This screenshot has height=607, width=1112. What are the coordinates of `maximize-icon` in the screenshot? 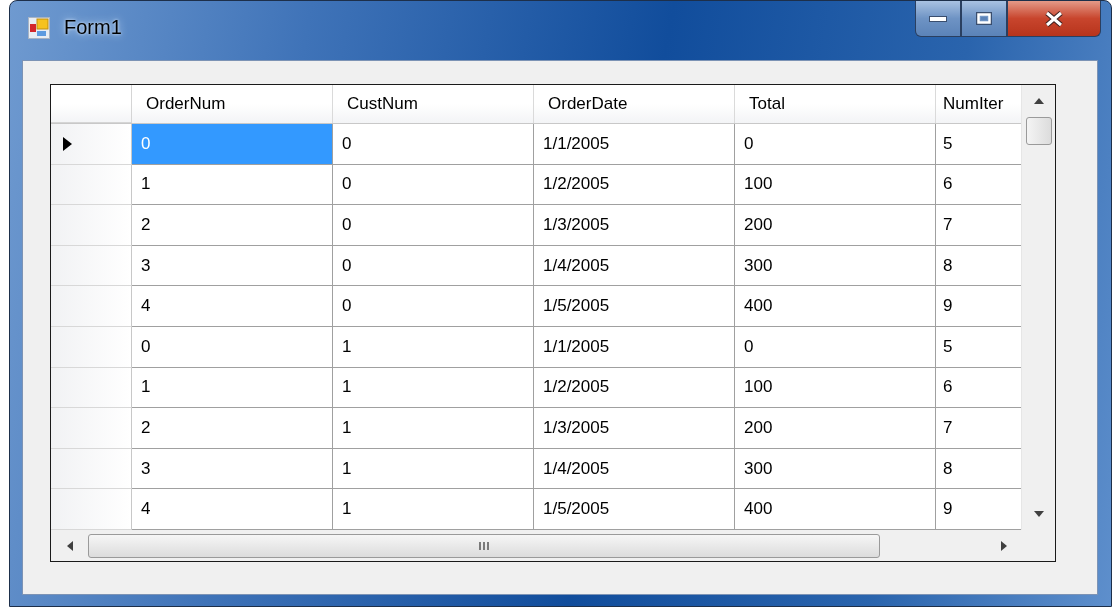 It's located at (984, 18).